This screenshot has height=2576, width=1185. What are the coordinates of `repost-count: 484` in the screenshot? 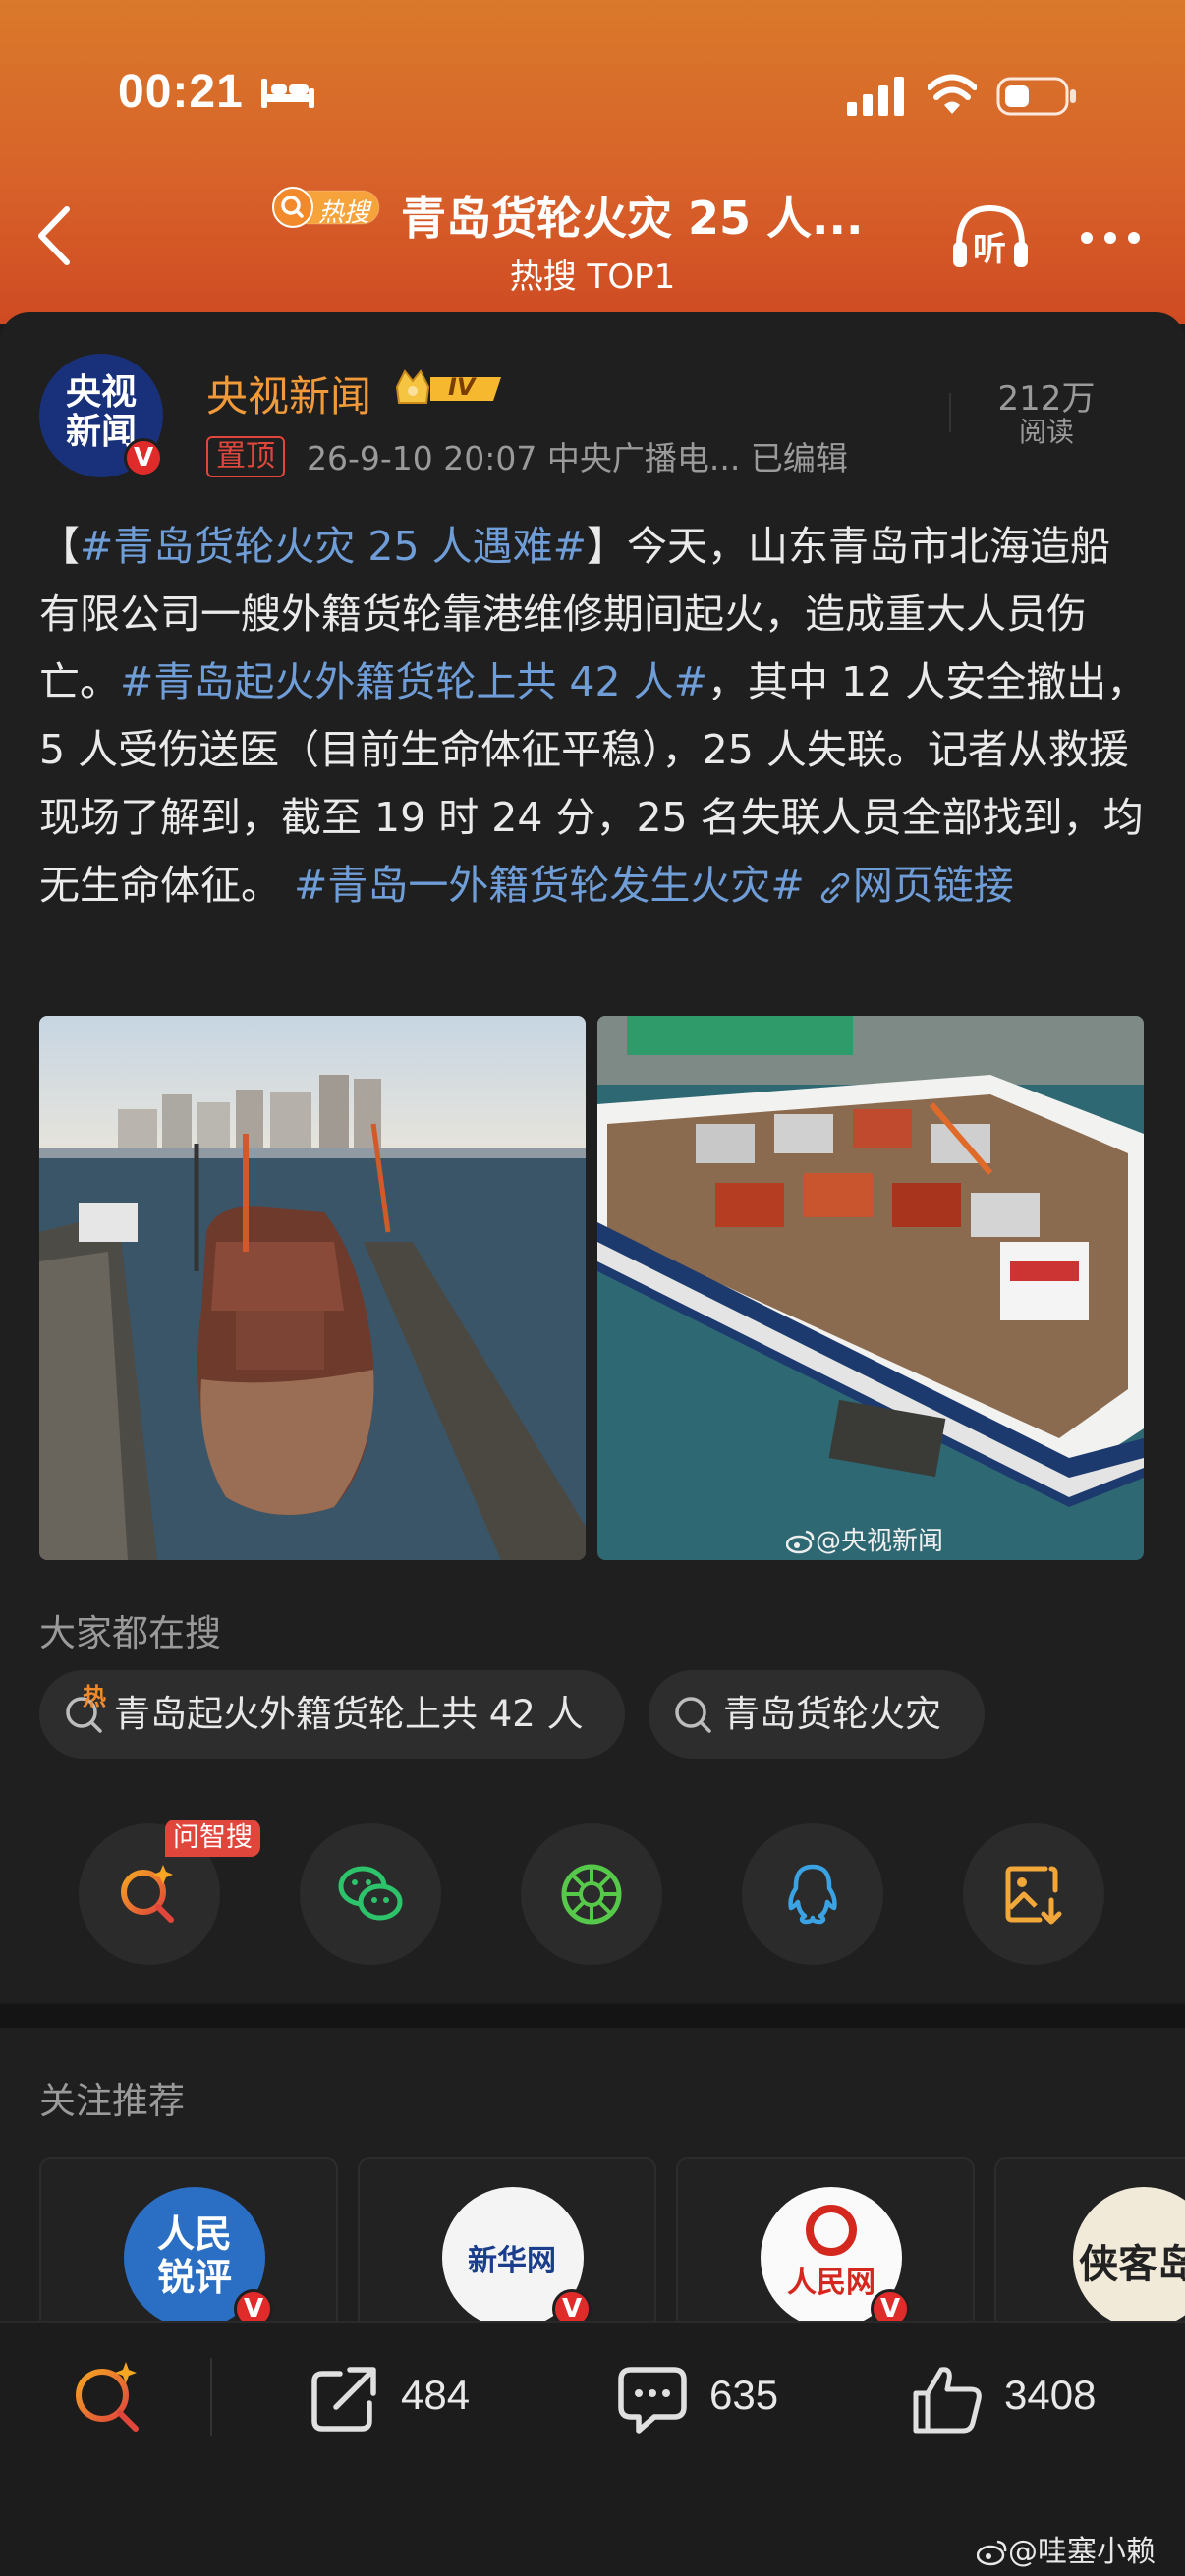 It's located at (436, 2395).